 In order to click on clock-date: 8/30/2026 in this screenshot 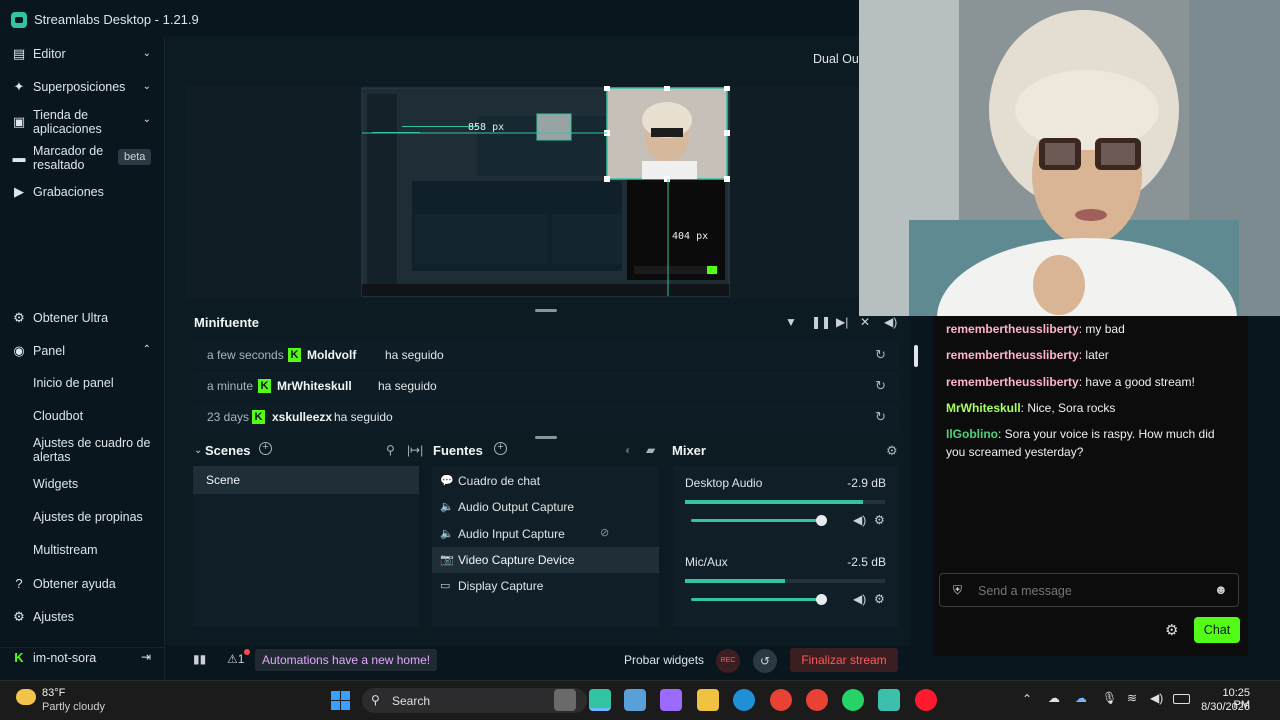, I will do `click(1225, 707)`.